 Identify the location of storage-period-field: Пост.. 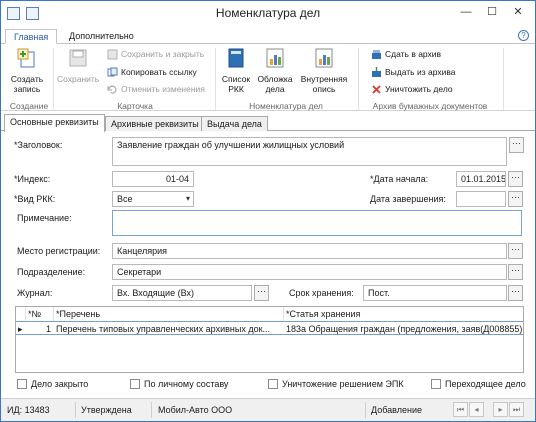
(435, 293).